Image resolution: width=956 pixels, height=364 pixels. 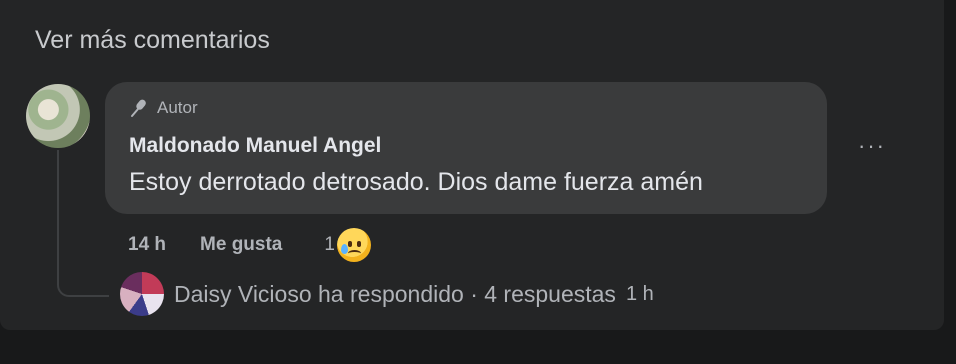 What do you see at coordinates (177, 107) in the screenshot?
I see `author-badge-label: Autor` at bounding box center [177, 107].